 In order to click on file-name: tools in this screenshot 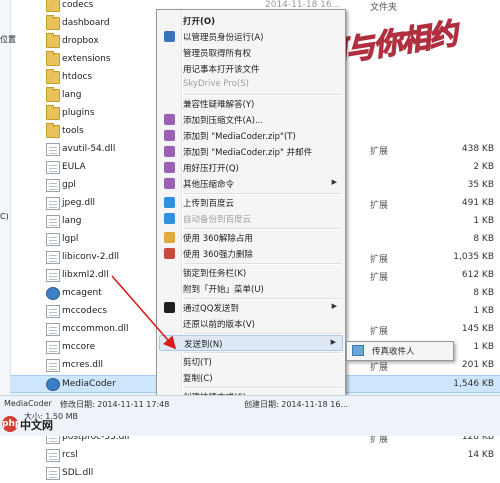, I will do `click(73, 131)`.